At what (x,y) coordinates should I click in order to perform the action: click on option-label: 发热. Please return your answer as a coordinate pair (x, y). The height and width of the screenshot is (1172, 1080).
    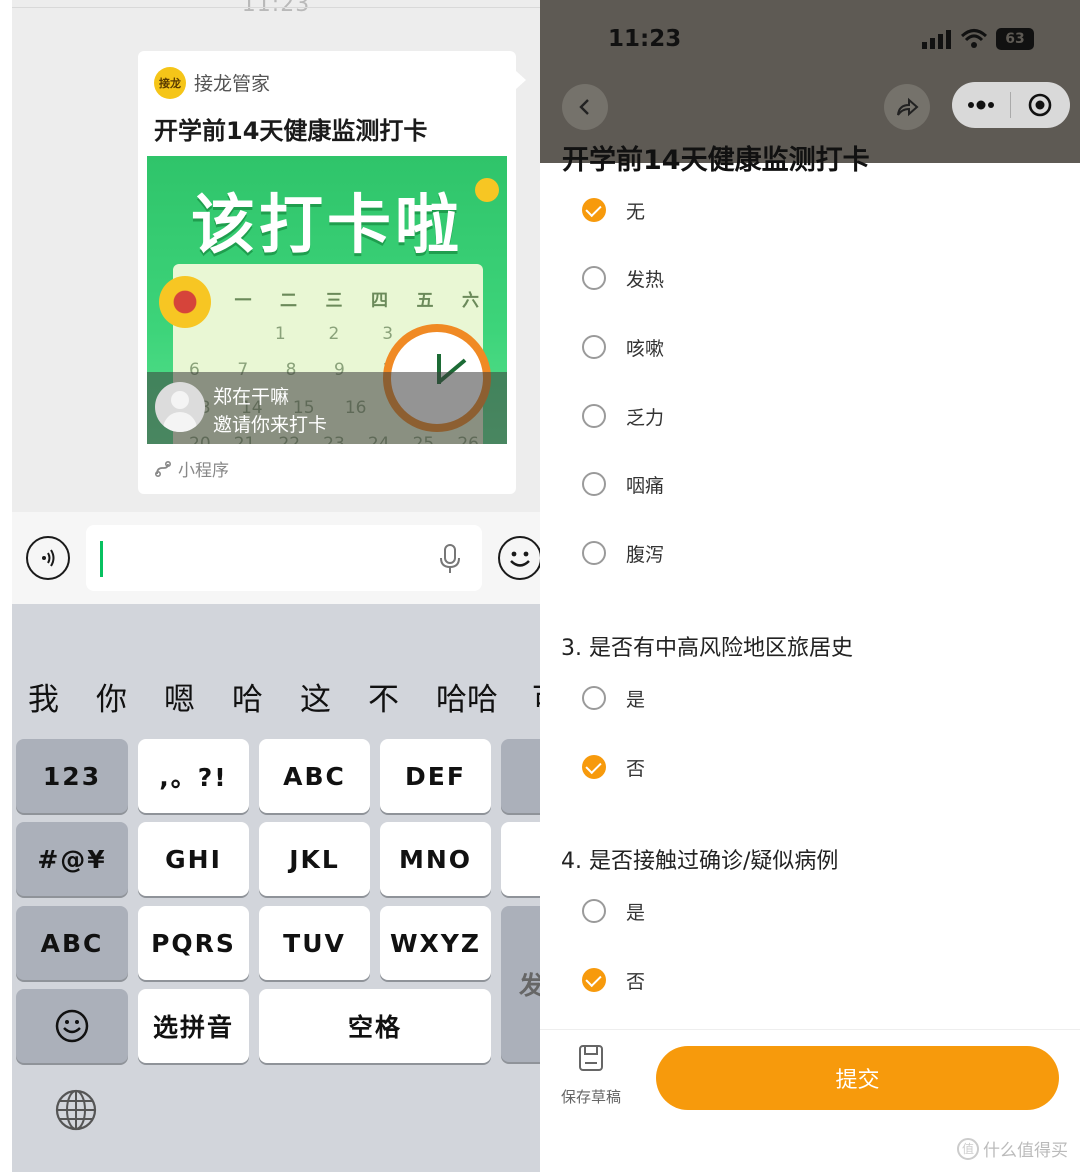
    Looking at the image, I should click on (645, 279).